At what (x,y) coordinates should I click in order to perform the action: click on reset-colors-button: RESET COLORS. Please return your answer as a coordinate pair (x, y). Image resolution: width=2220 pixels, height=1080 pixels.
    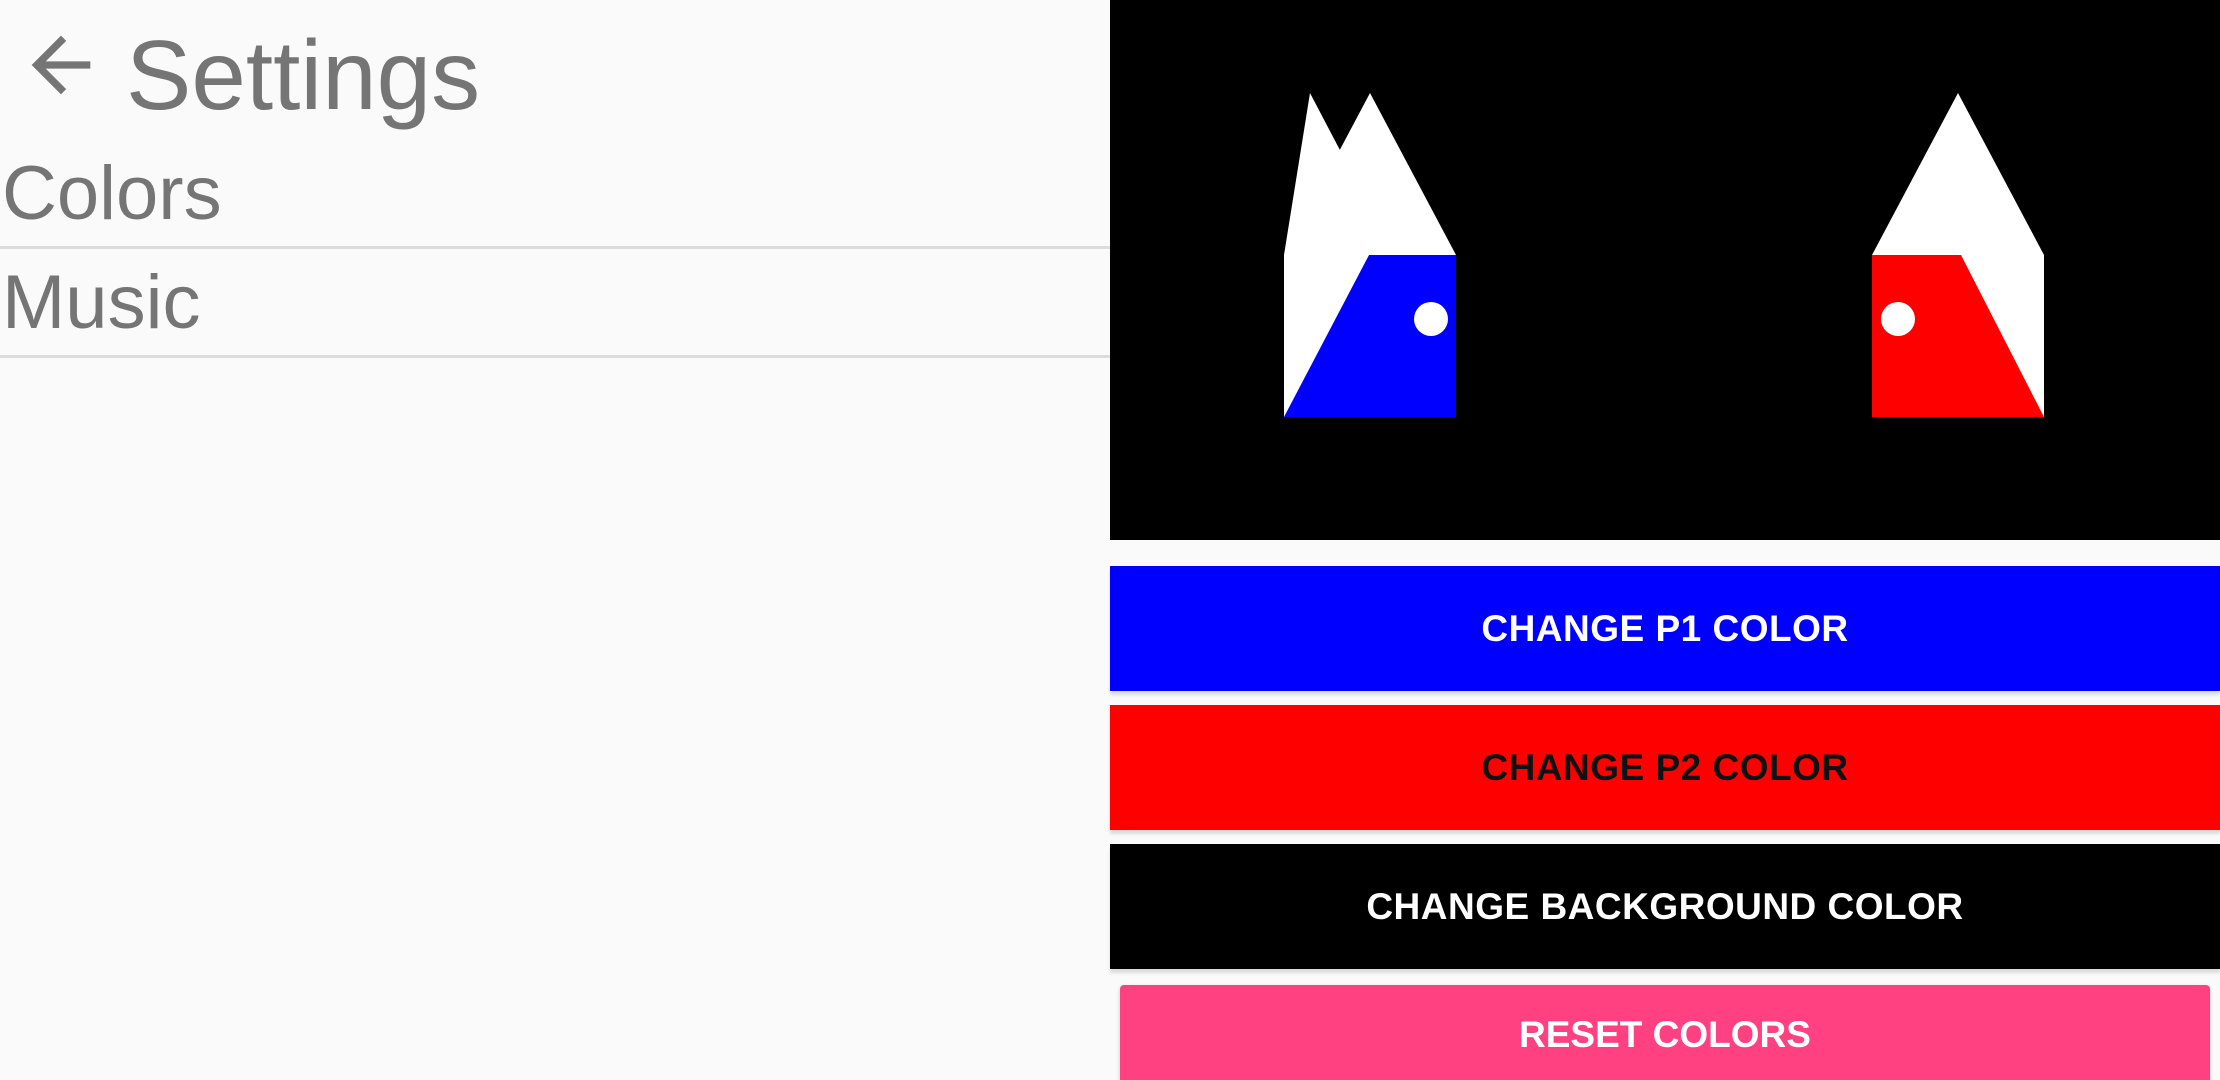
    Looking at the image, I should click on (1665, 1032).